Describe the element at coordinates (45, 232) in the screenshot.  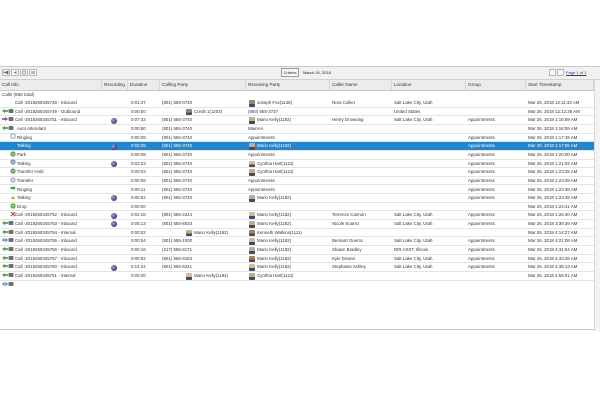
I see `call-info-text: Call -2018260345754 - Internal` at that location.